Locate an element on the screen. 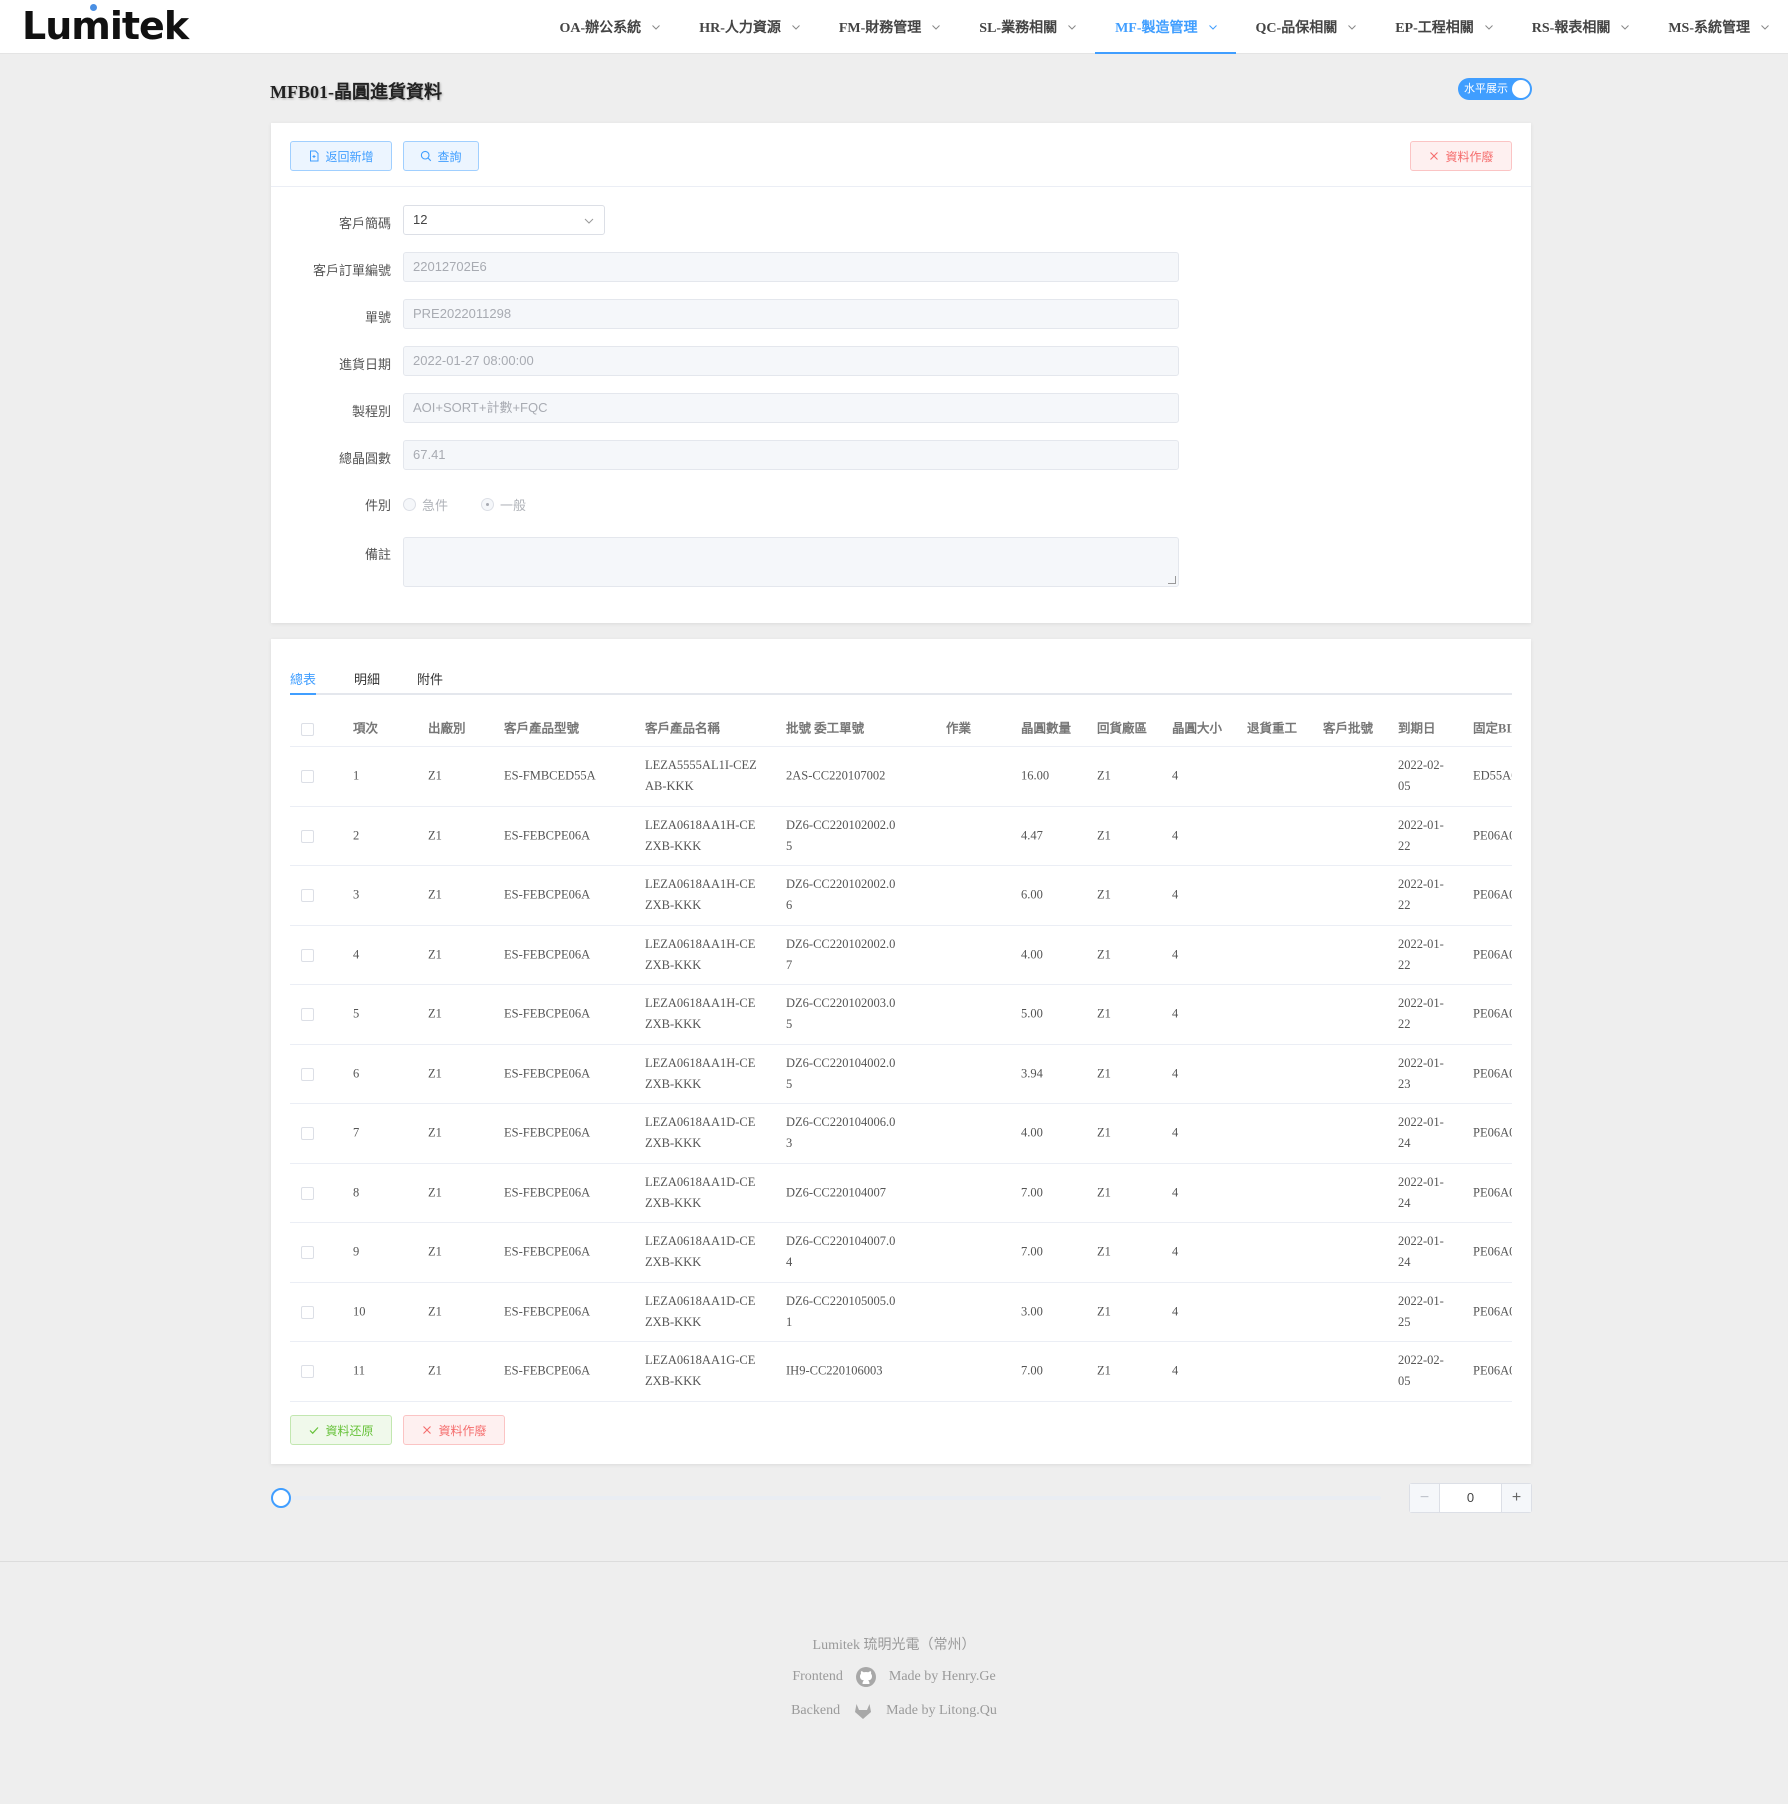 The width and height of the screenshot is (1788, 1804). tab-summary: 總表 is located at coordinates (303, 678).